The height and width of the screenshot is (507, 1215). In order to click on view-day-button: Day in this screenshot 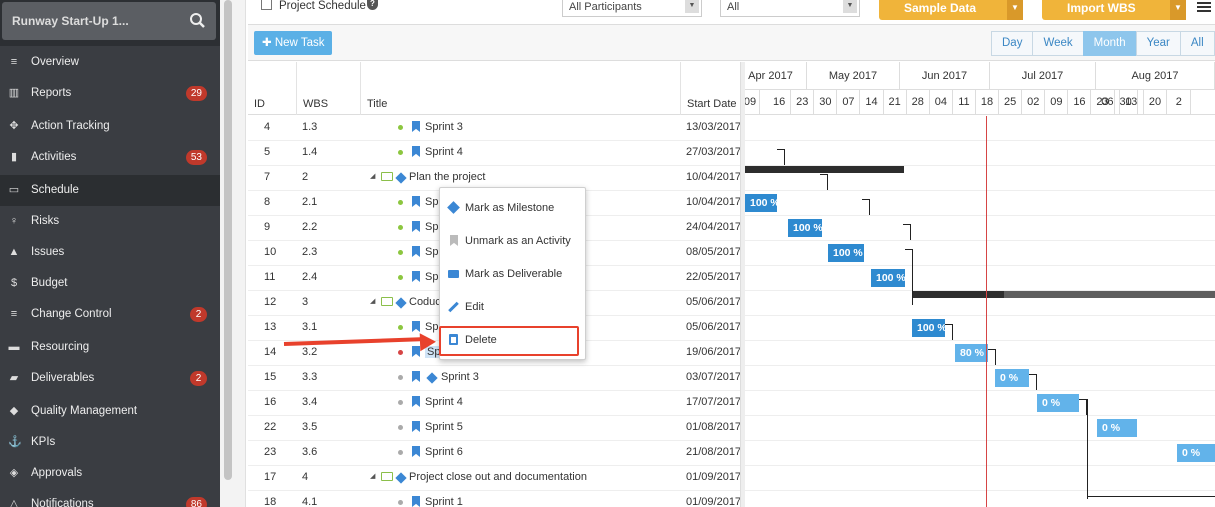, I will do `click(1012, 43)`.